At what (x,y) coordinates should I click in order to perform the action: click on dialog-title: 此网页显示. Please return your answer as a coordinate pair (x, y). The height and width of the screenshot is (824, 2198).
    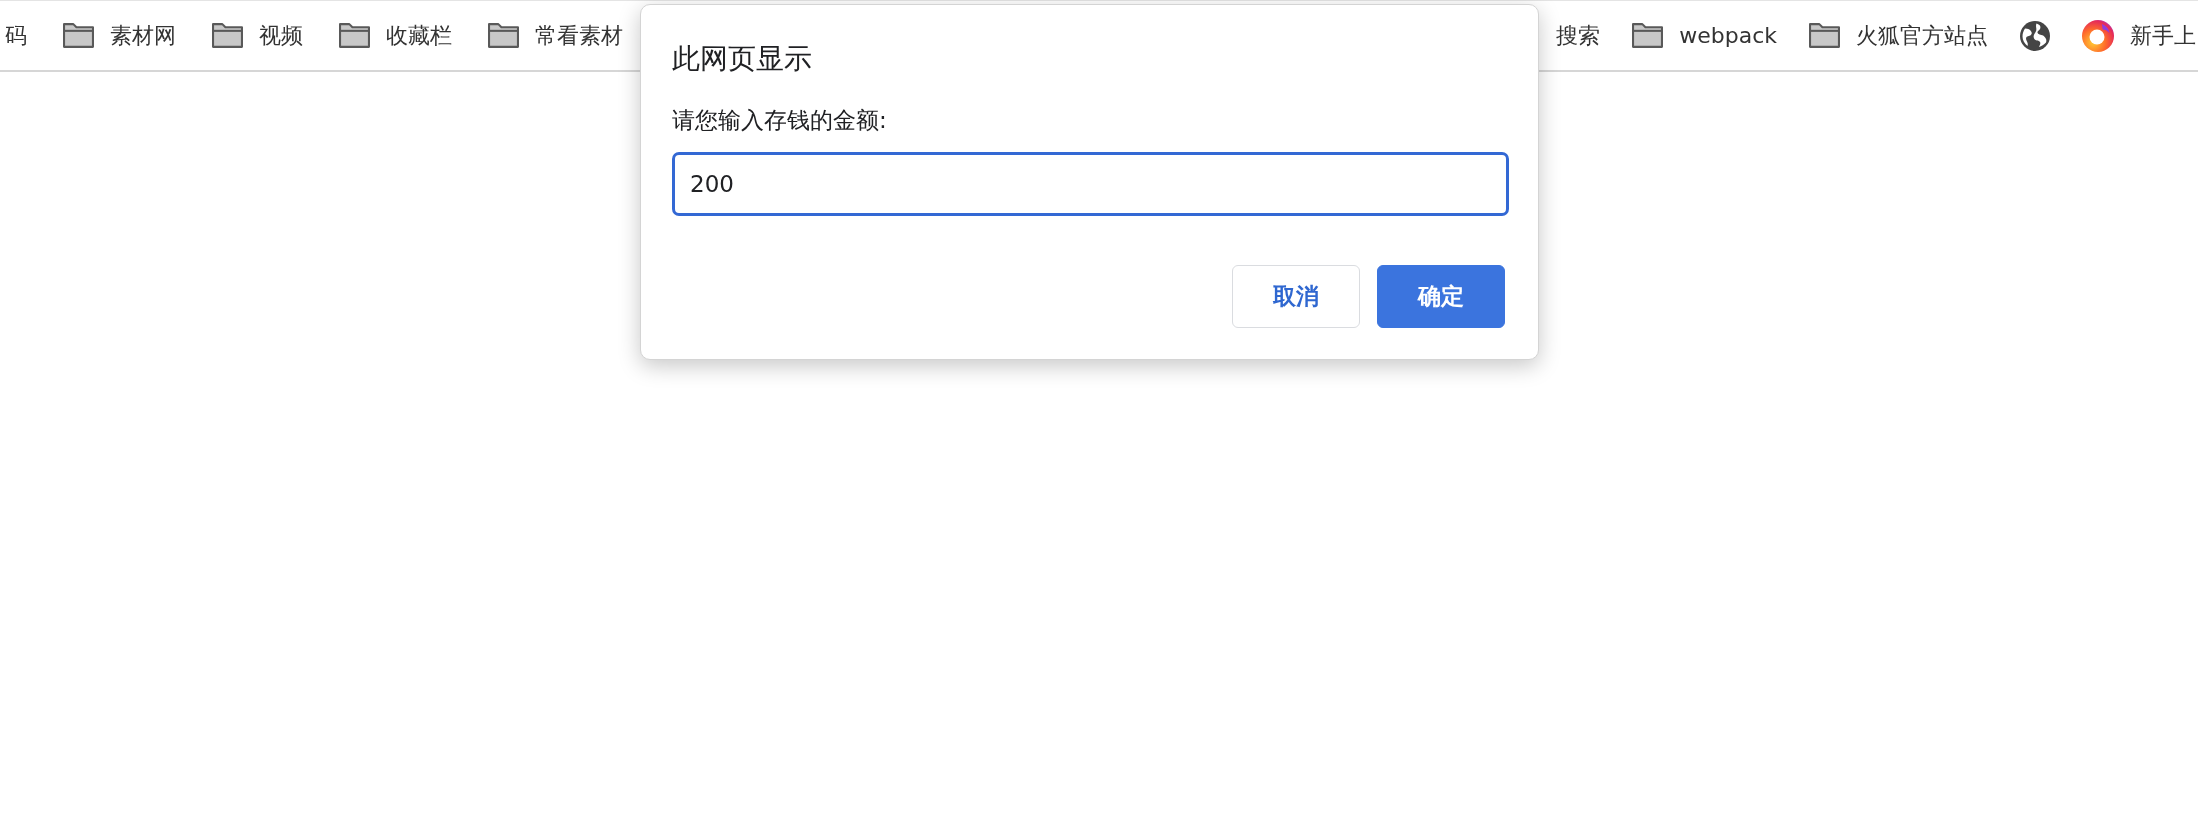
    Looking at the image, I should click on (742, 59).